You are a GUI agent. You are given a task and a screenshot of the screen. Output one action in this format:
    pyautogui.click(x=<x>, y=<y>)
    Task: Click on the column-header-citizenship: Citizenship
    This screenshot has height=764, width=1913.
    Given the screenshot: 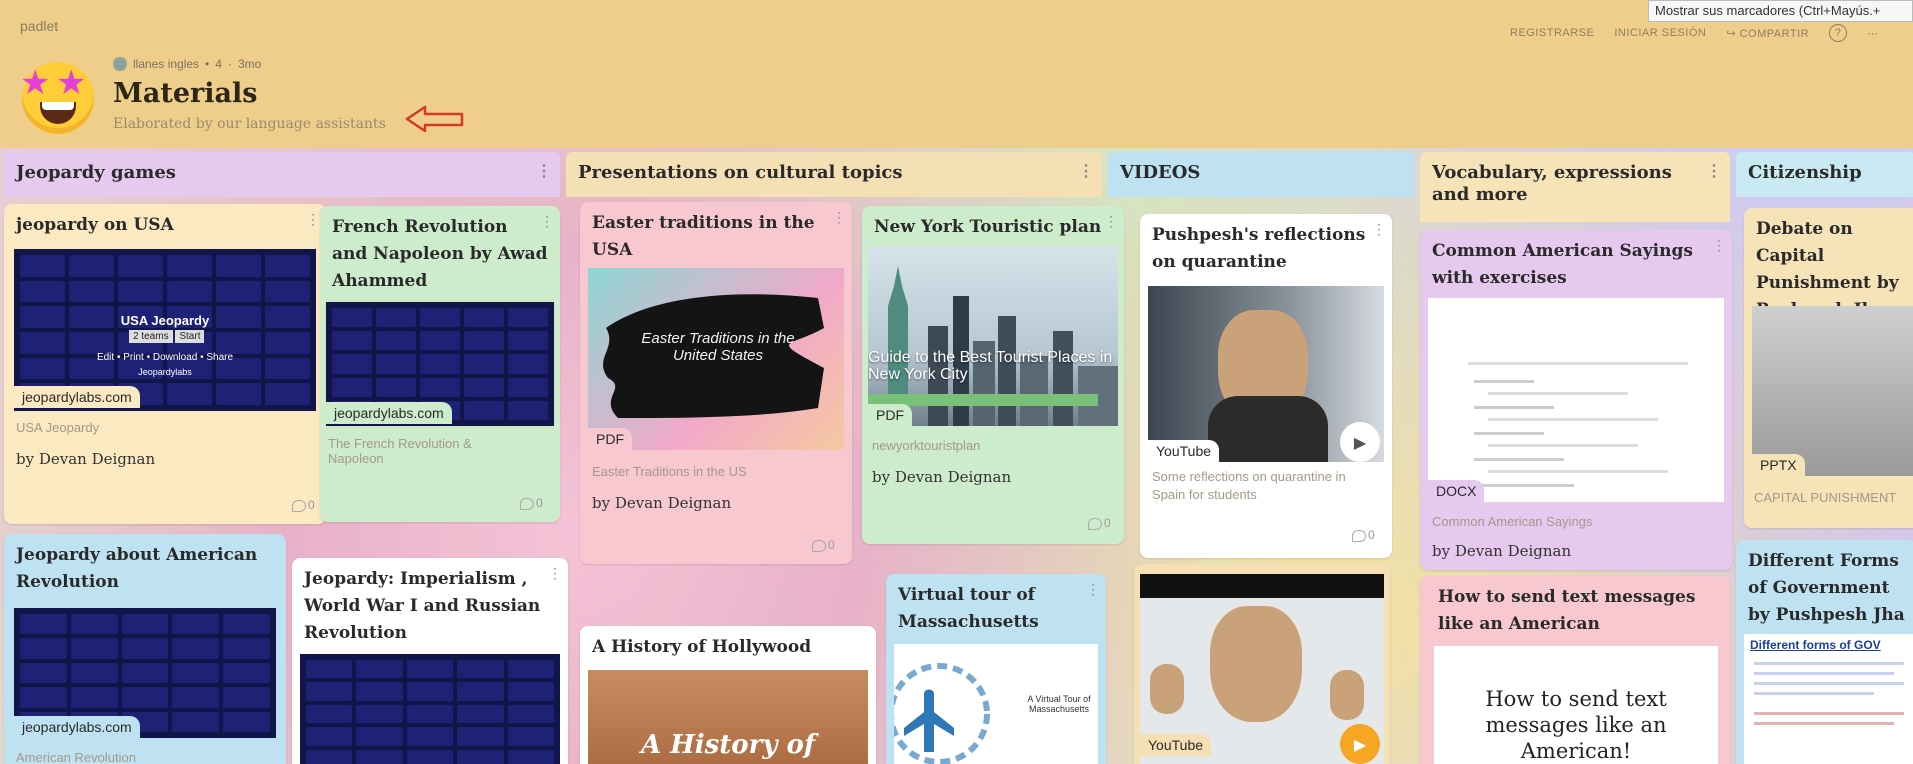 What is the action you would take?
    pyautogui.click(x=1824, y=174)
    